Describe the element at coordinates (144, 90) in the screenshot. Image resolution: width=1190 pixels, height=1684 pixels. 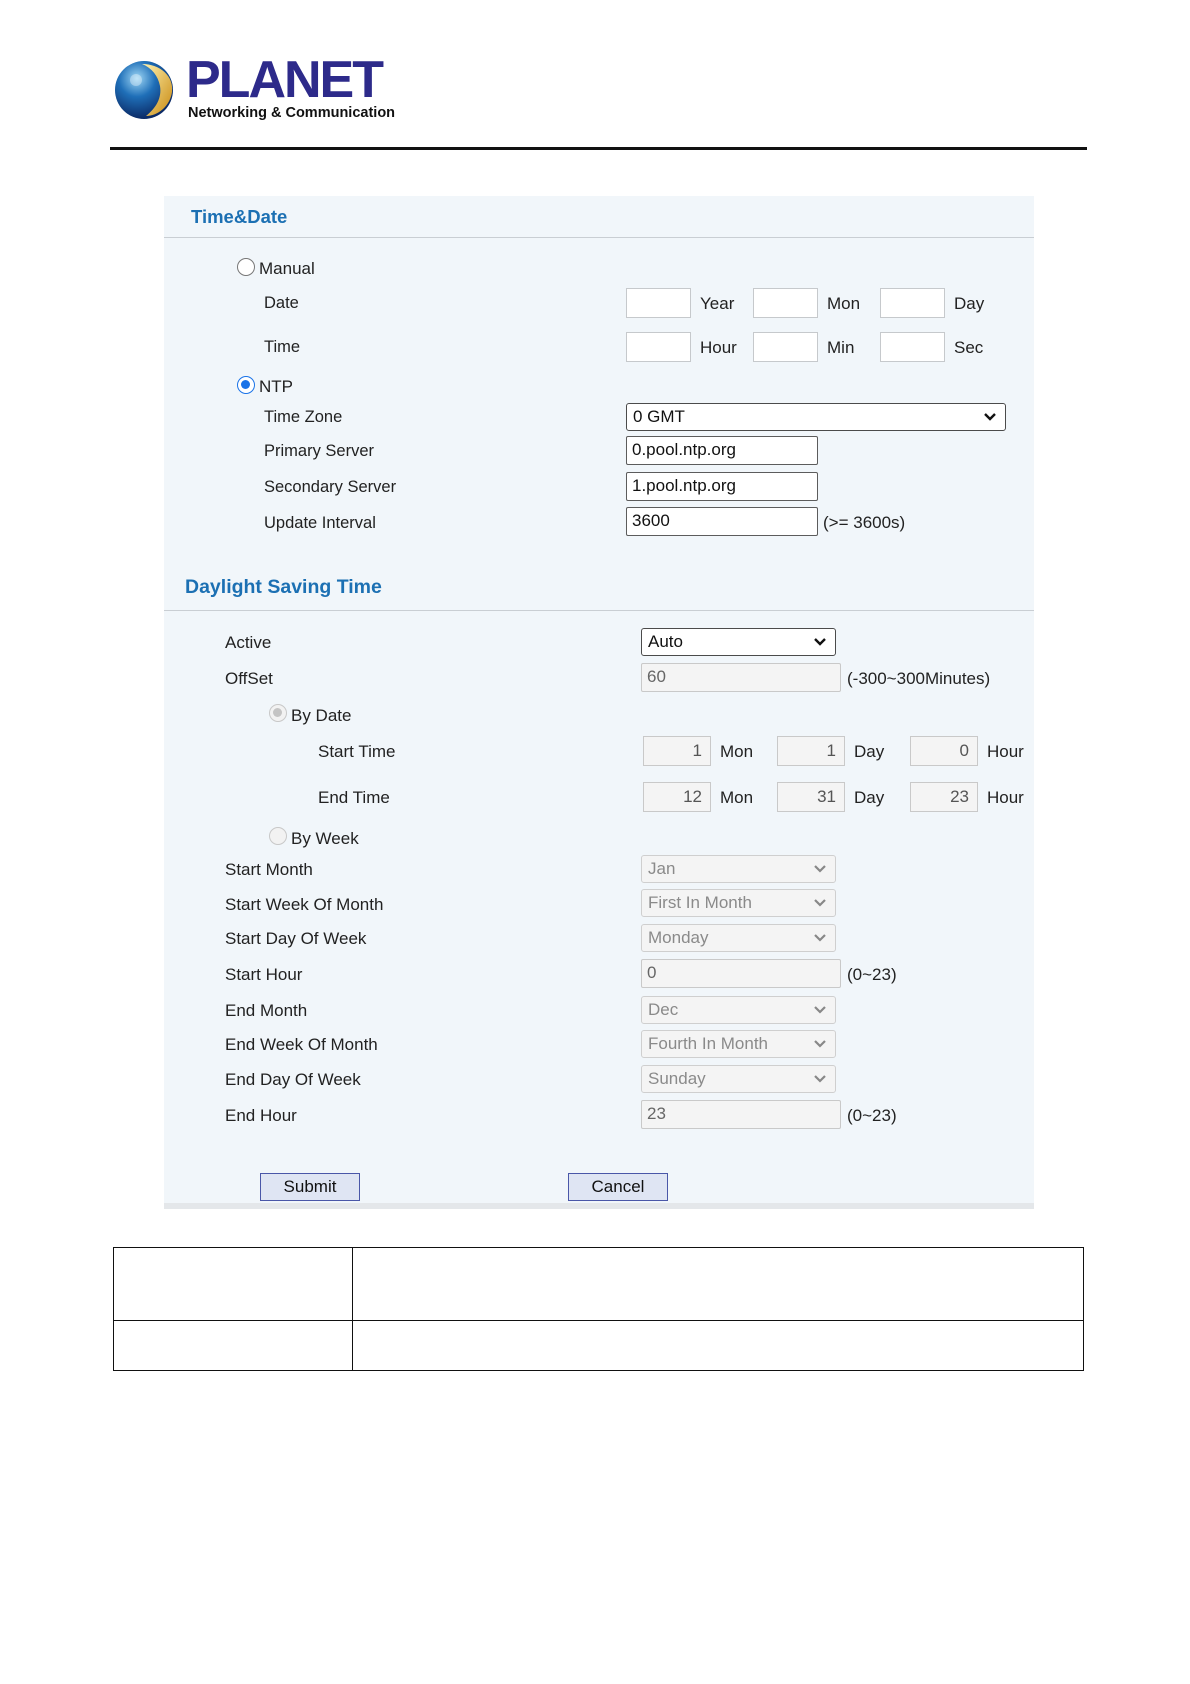
I see `globe-logo-icon` at that location.